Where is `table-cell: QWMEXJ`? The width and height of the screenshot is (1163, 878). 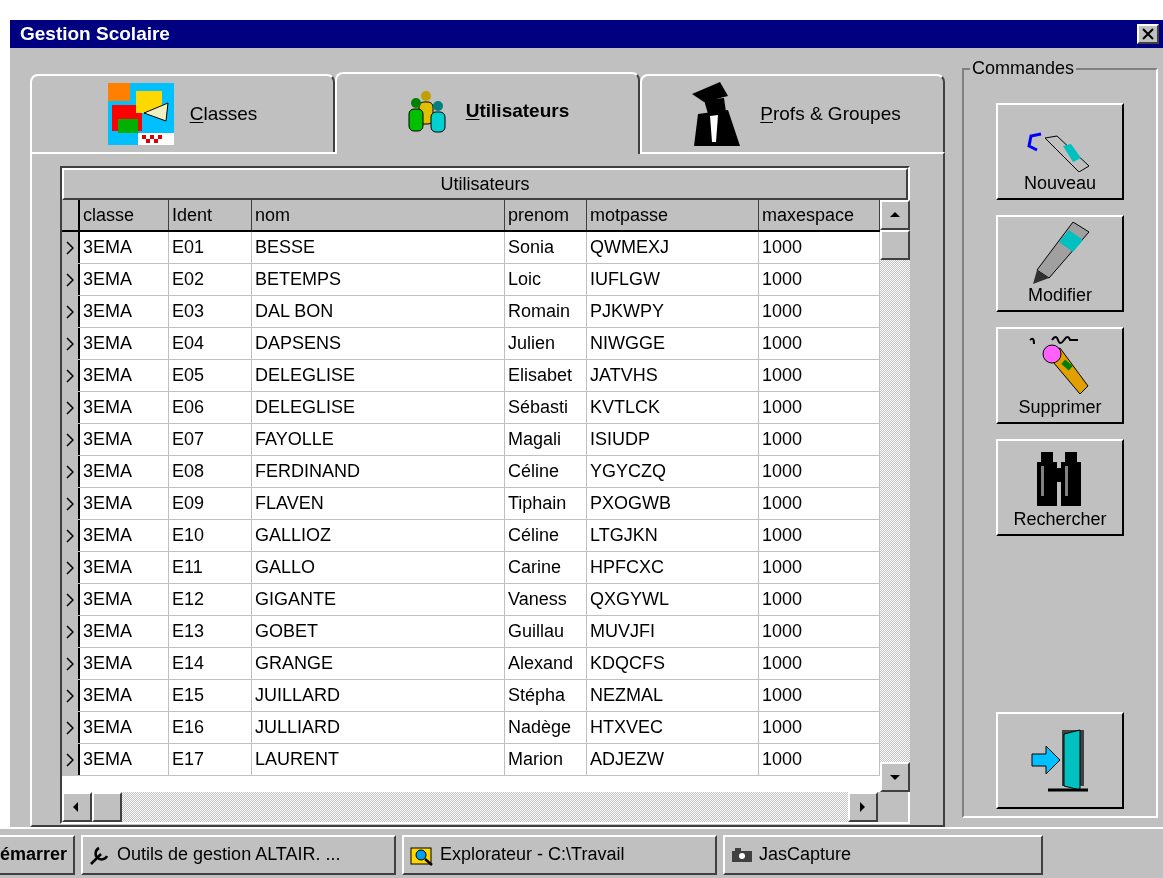 table-cell: QWMEXJ is located at coordinates (673, 247).